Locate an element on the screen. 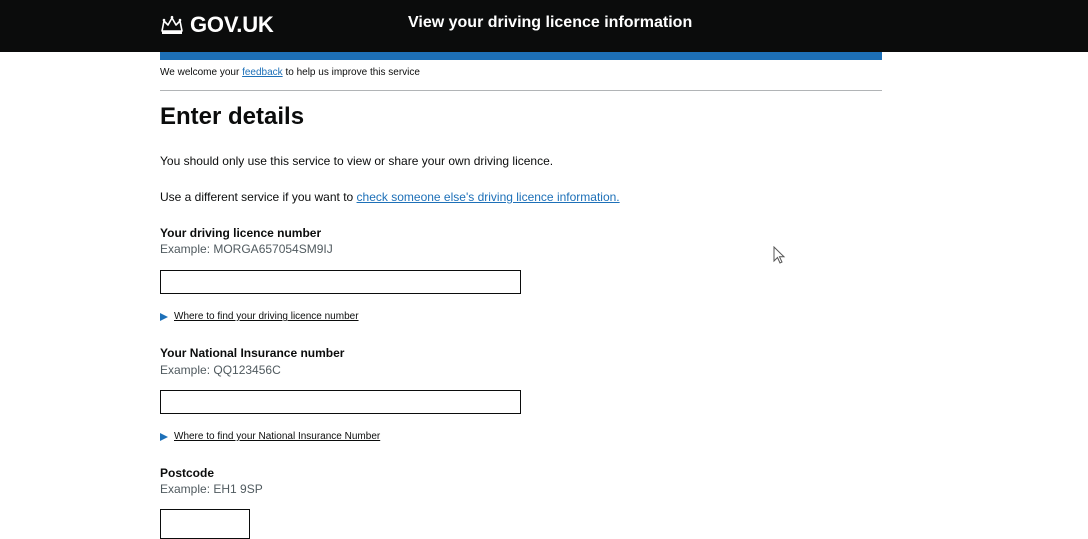 This screenshot has width=1088, height=539. logo-text: GOV.UK is located at coordinates (232, 24).